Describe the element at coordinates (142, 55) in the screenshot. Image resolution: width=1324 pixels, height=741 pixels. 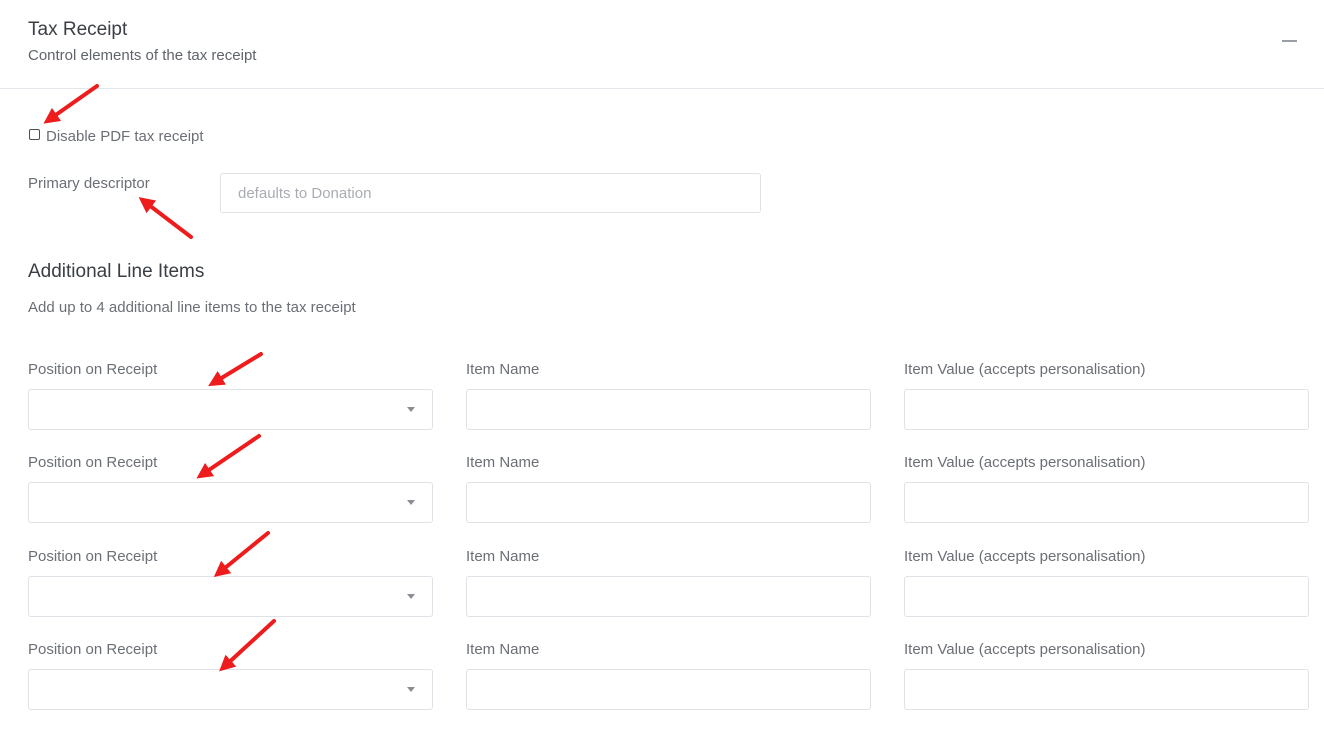
I see `panel-subtitle: Control elements of the tax receipt` at that location.